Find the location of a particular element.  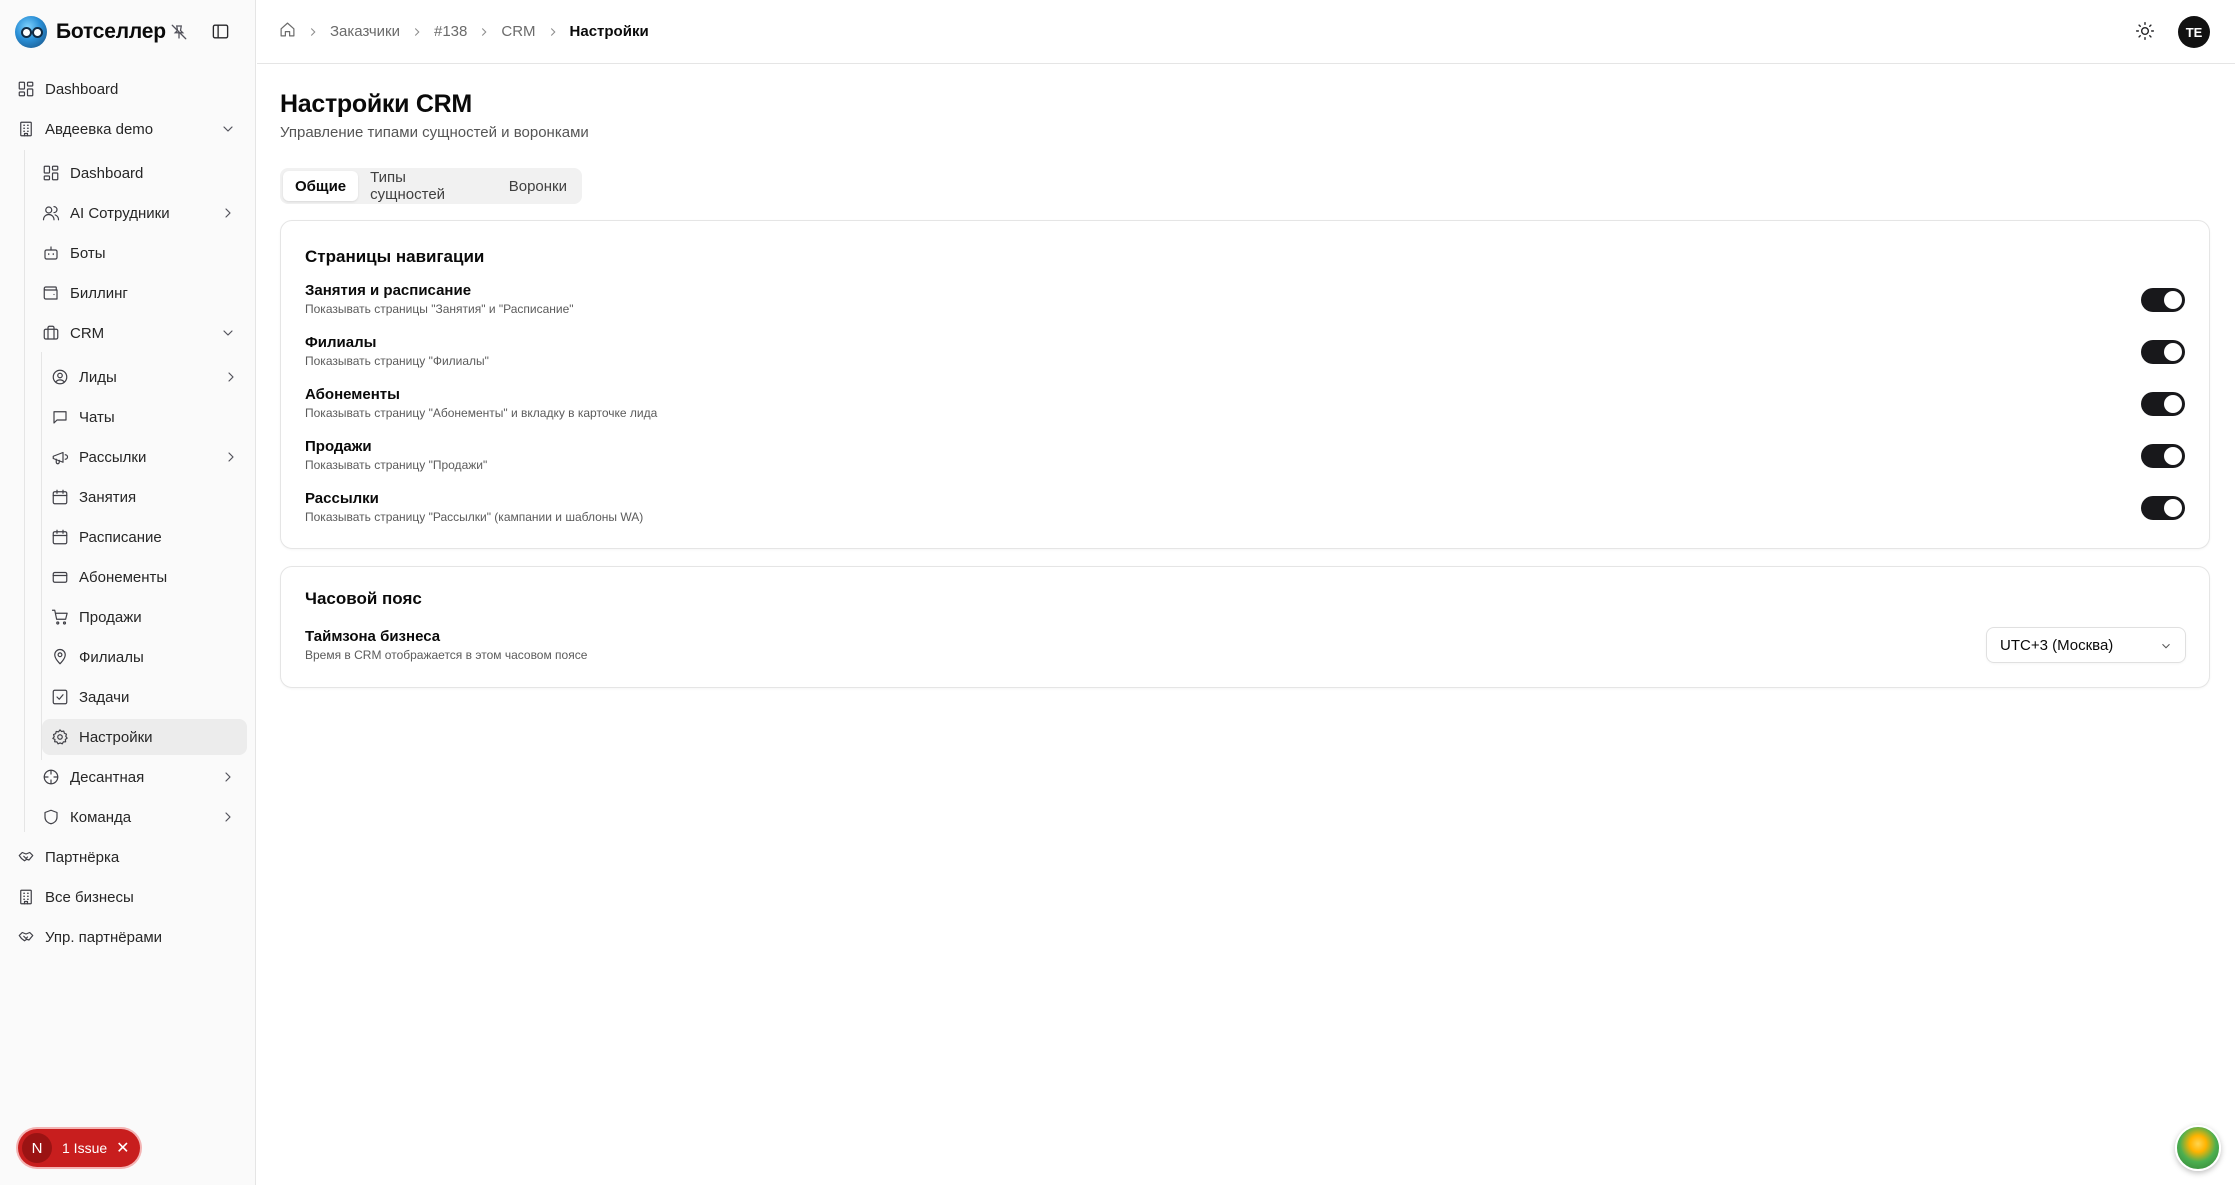

setting-title: Продажи is located at coordinates (338, 446).